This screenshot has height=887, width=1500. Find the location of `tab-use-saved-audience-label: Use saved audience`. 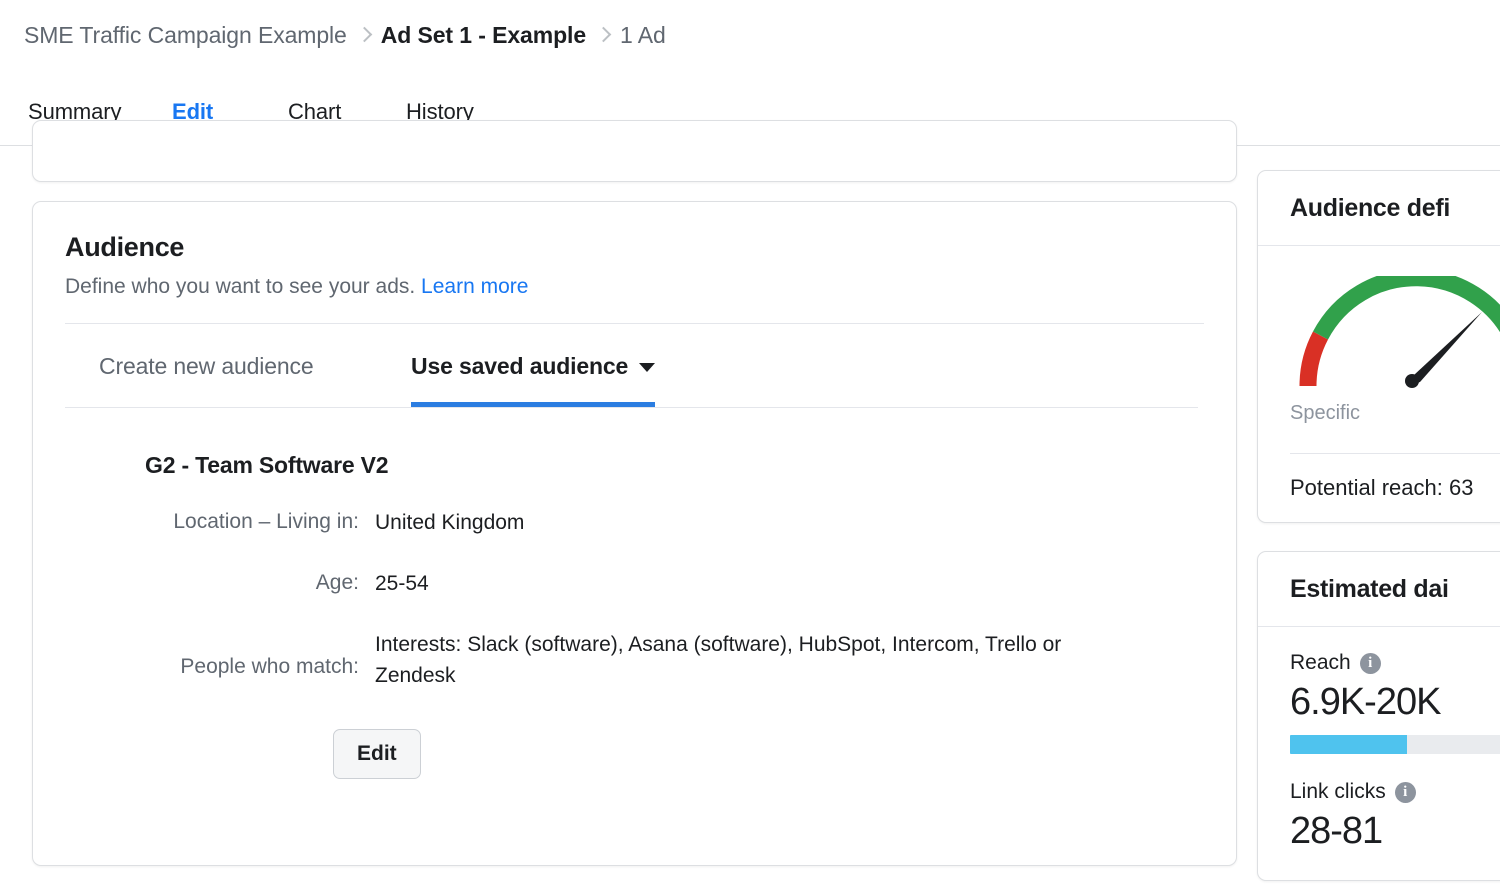

tab-use-saved-audience-label: Use saved audience is located at coordinates (520, 365).